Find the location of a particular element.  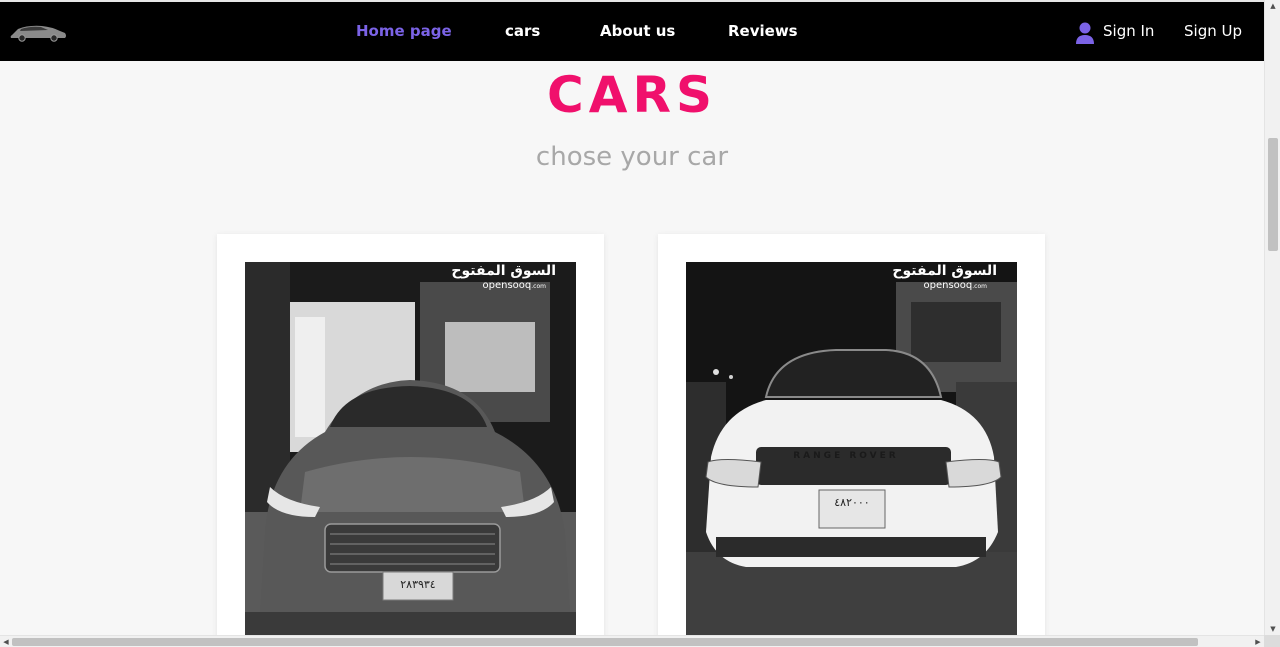

page-subtitle: chose your car is located at coordinates (632, 157).